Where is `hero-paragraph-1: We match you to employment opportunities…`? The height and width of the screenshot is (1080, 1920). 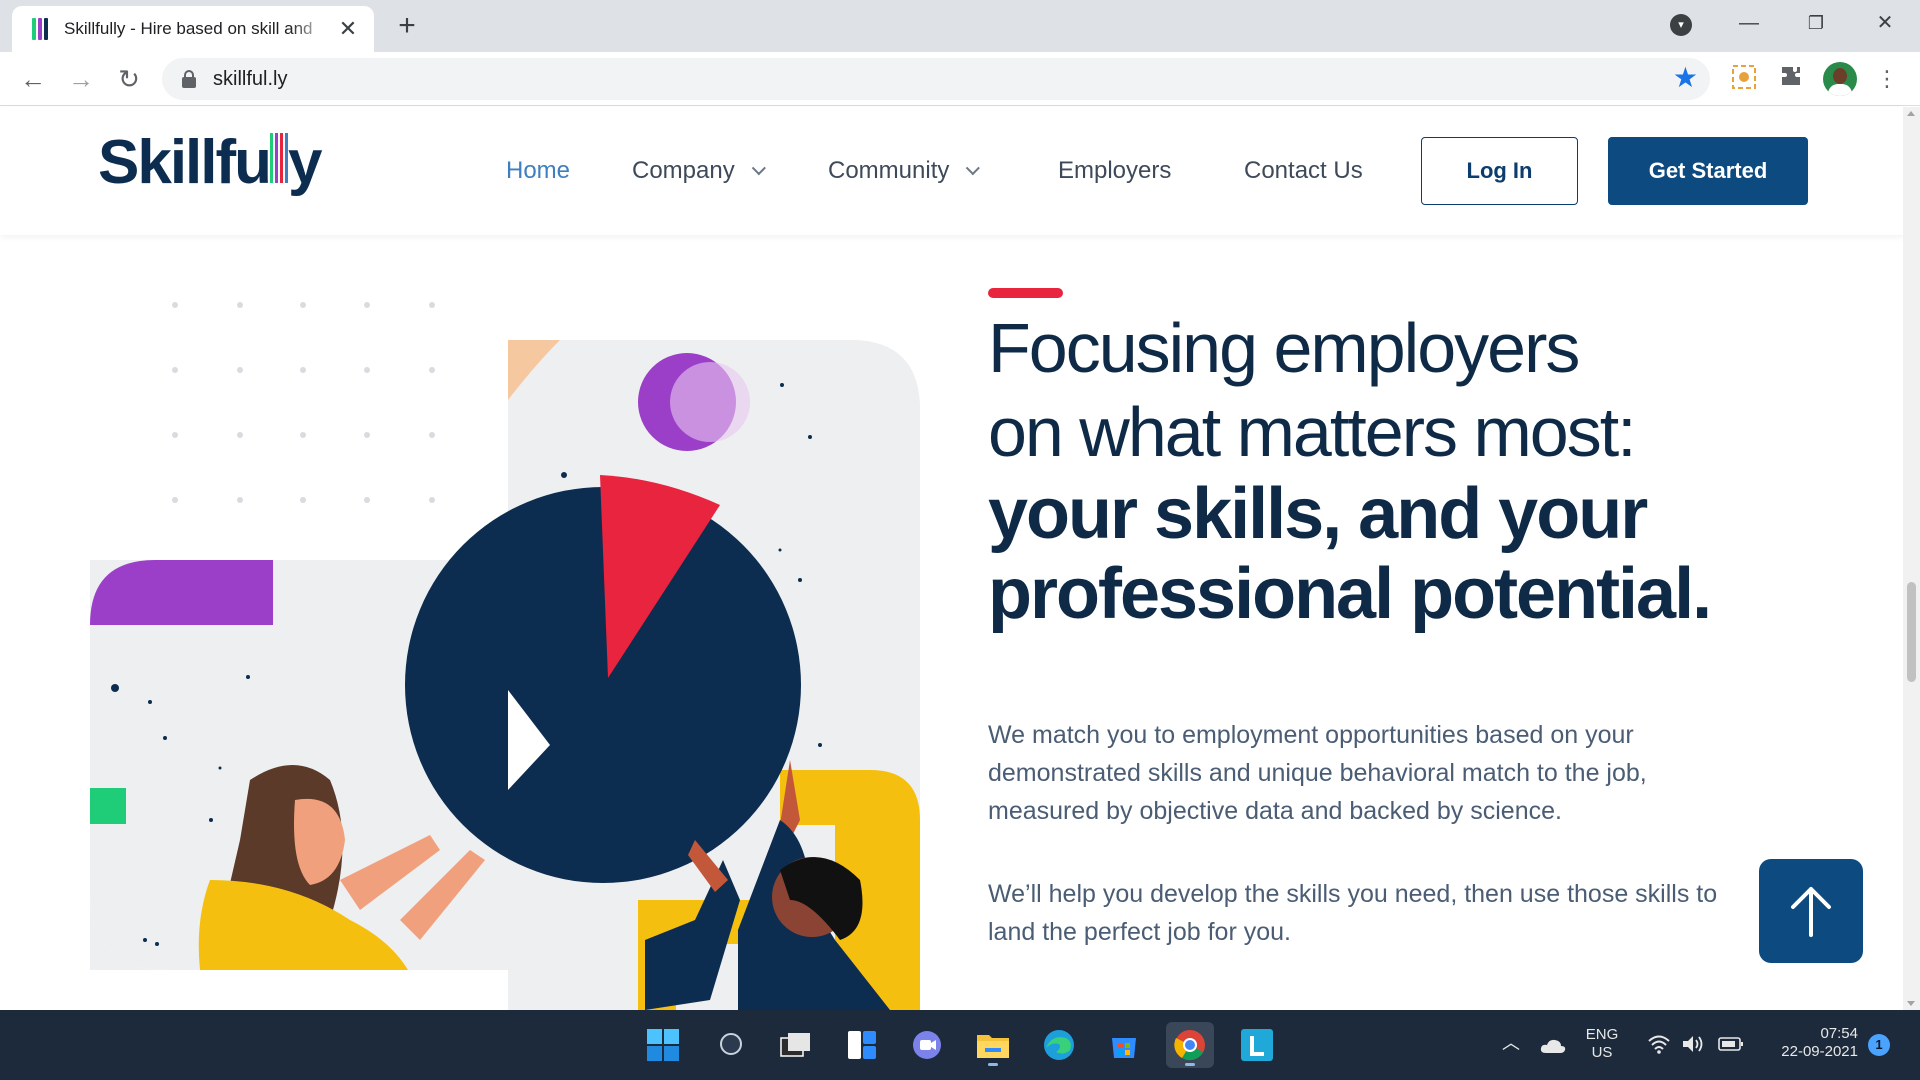 hero-paragraph-1: We match you to employment opportunities… is located at coordinates (1317, 773).